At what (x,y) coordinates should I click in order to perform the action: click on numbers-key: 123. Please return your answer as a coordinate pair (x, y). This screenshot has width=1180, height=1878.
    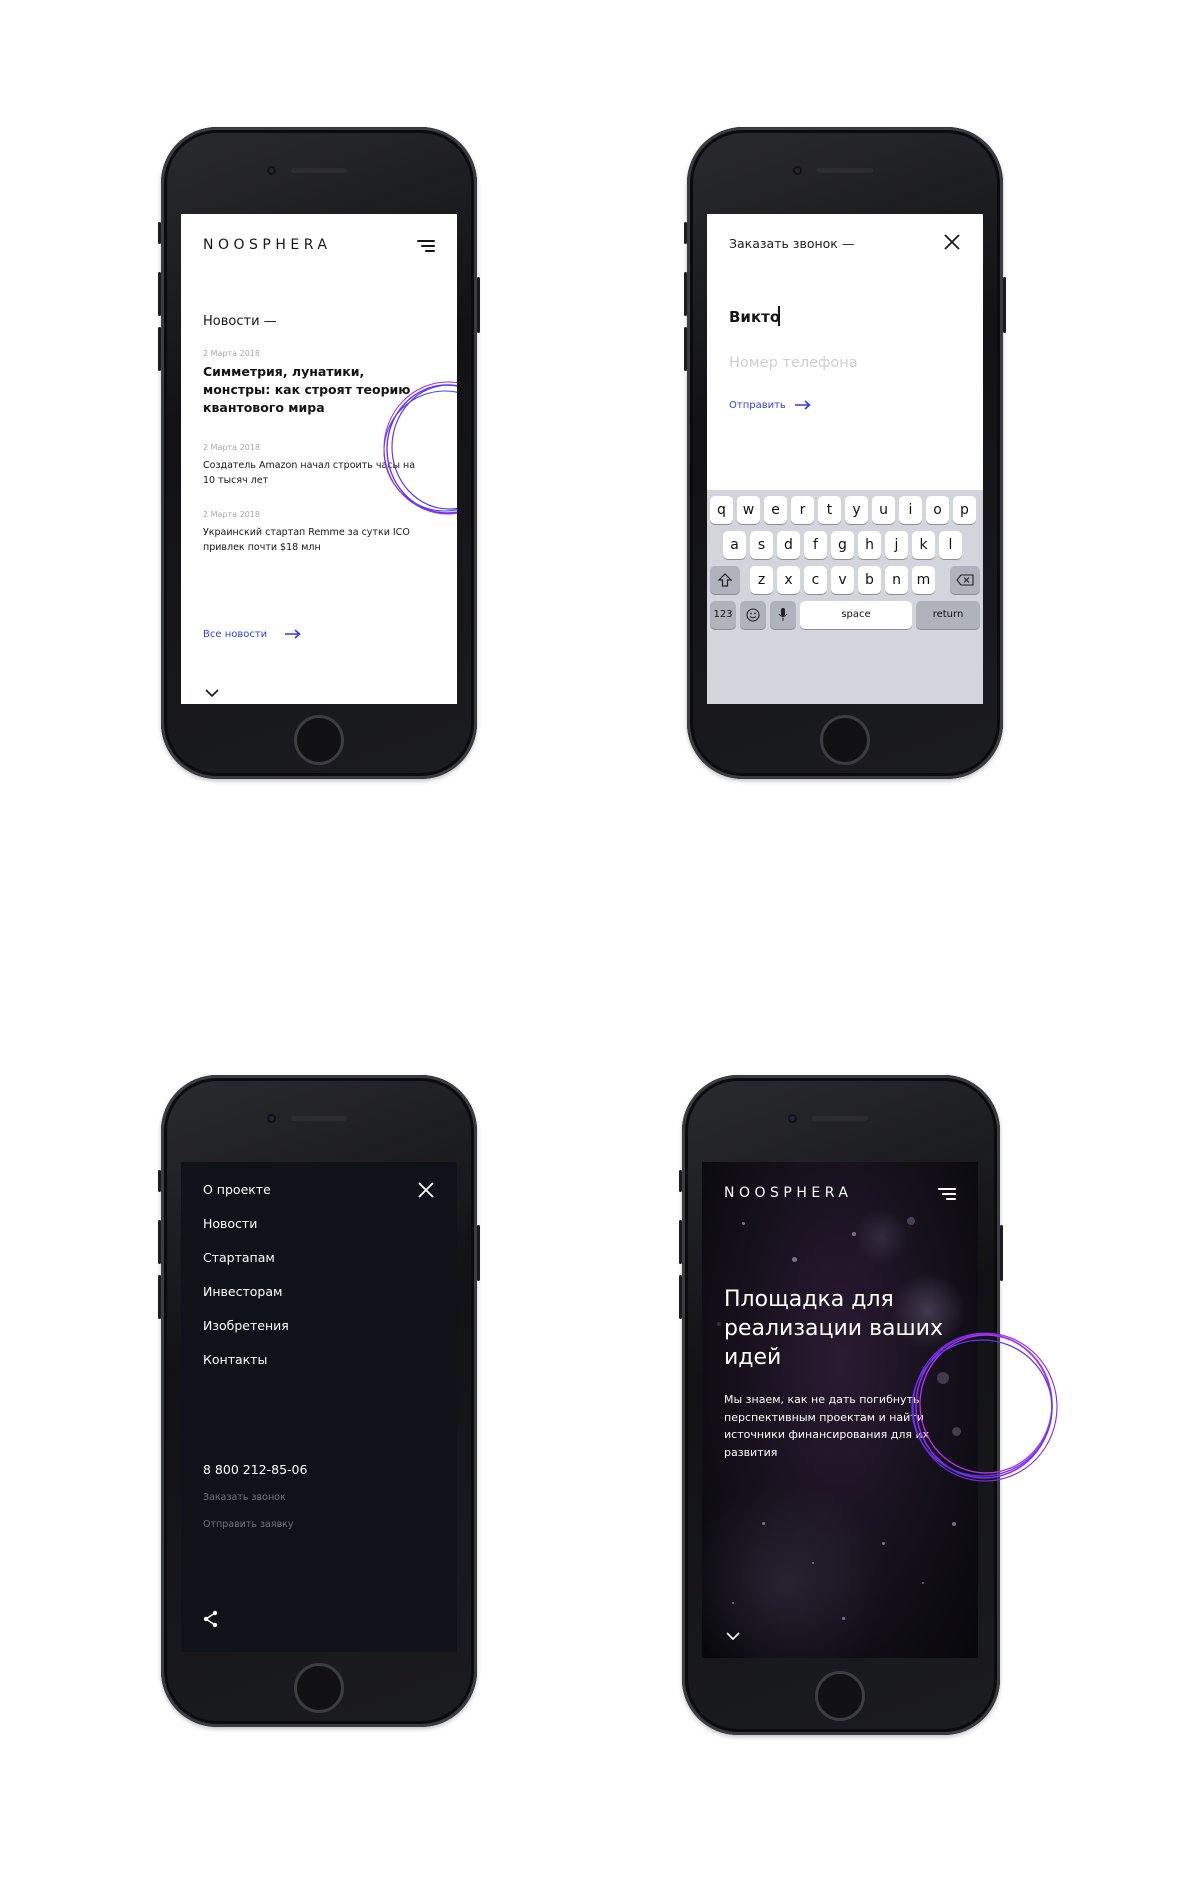
    Looking at the image, I should click on (723, 615).